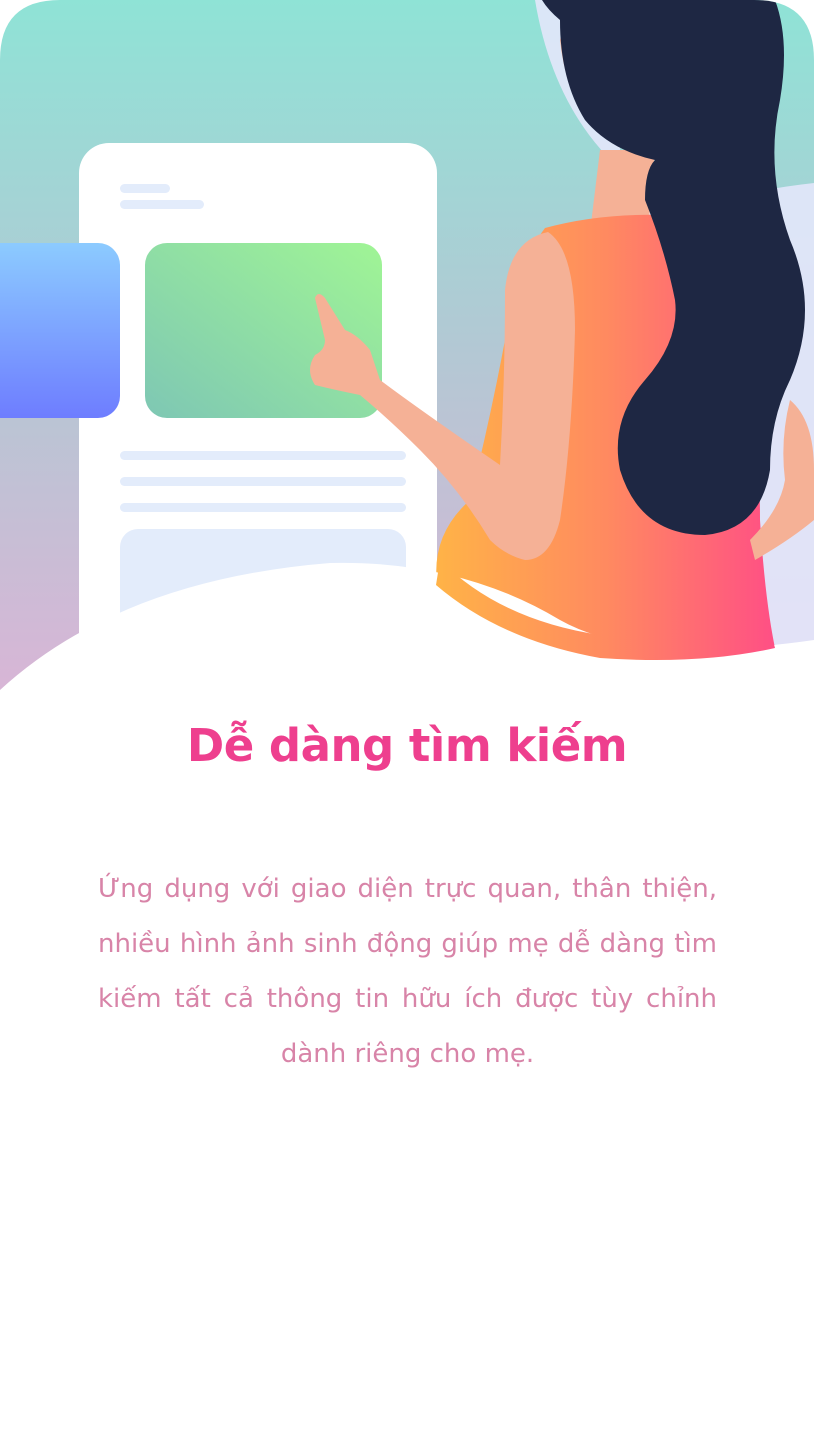 The width and height of the screenshot is (814, 1447). Describe the element at coordinates (60, 330) in the screenshot. I see `blue-content-card` at that location.